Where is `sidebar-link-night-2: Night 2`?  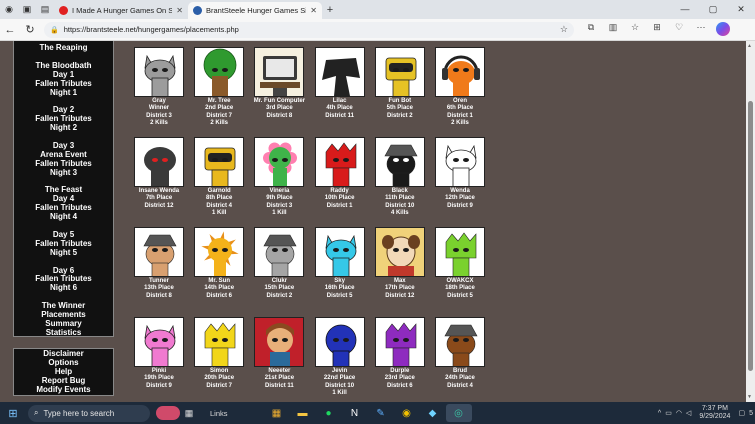 sidebar-link-night-2: Night 2 is located at coordinates (63, 128).